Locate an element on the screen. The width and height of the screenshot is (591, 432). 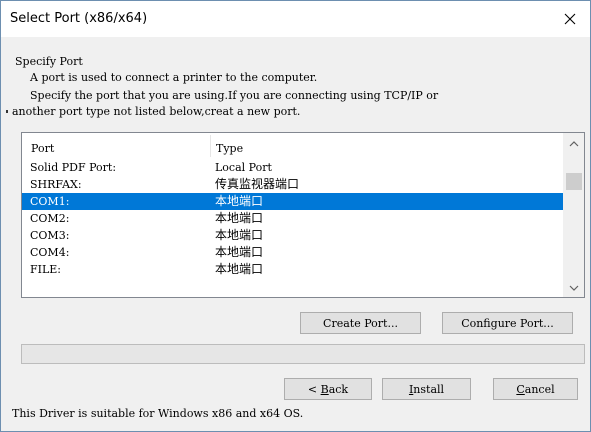
port-row: Solid PDF Port: Local Port is located at coordinates (293, 167).